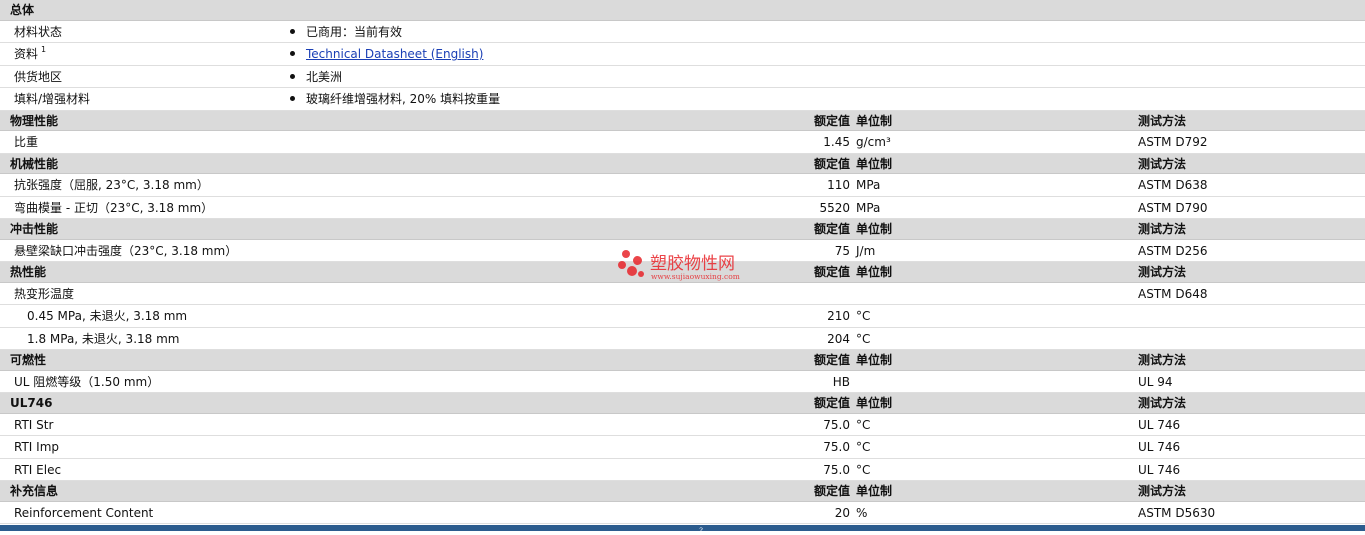 Image resolution: width=1365 pixels, height=535 pixels. Describe the element at coordinates (866, 250) in the screenshot. I see `property-unit: J/m` at that location.